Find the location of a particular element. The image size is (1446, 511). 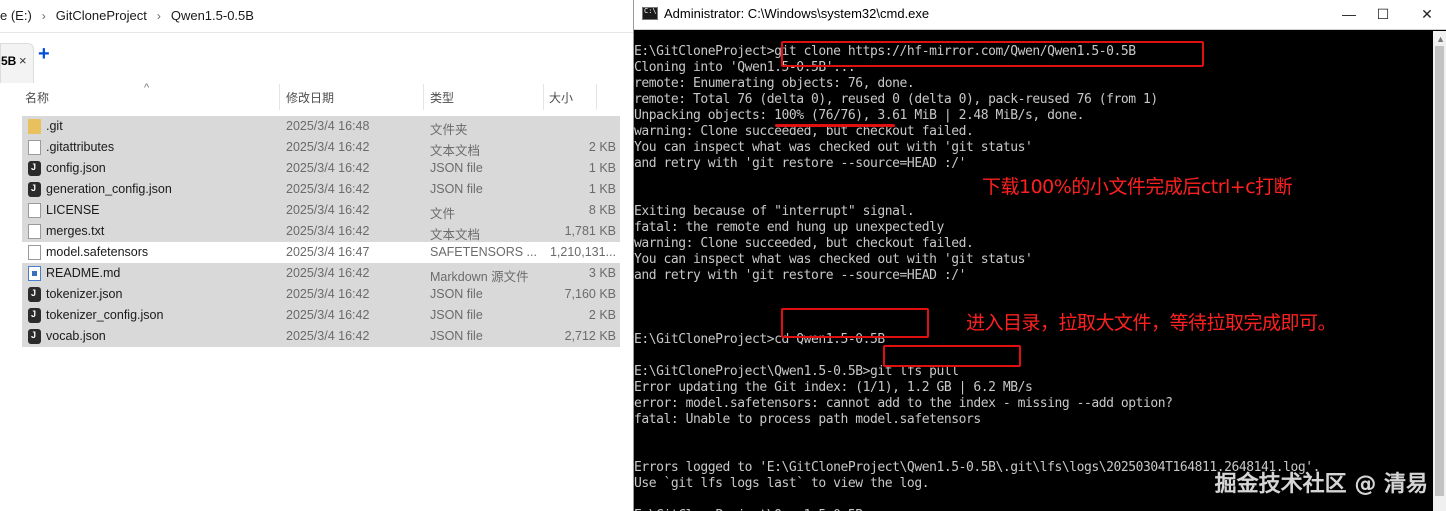

file-type: 文件 is located at coordinates (443, 214).